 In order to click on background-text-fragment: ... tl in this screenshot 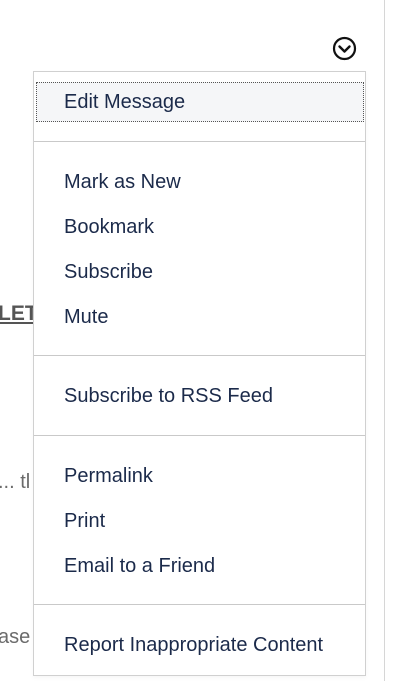, I will do `click(15, 482)`.